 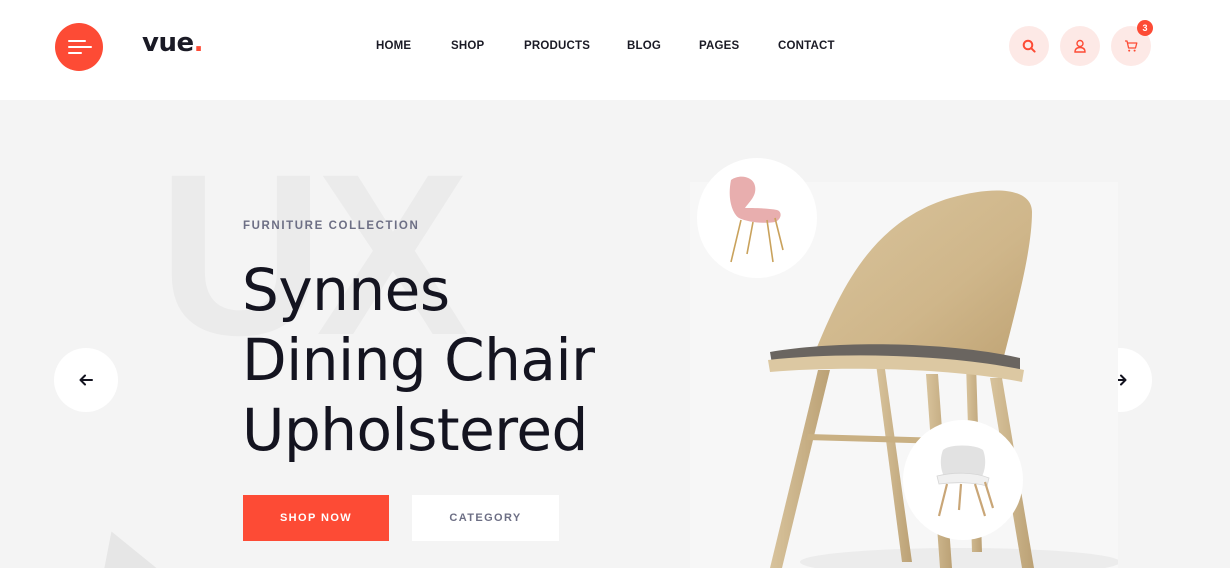 I want to click on decorative-triangle, so click(x=120, y=544).